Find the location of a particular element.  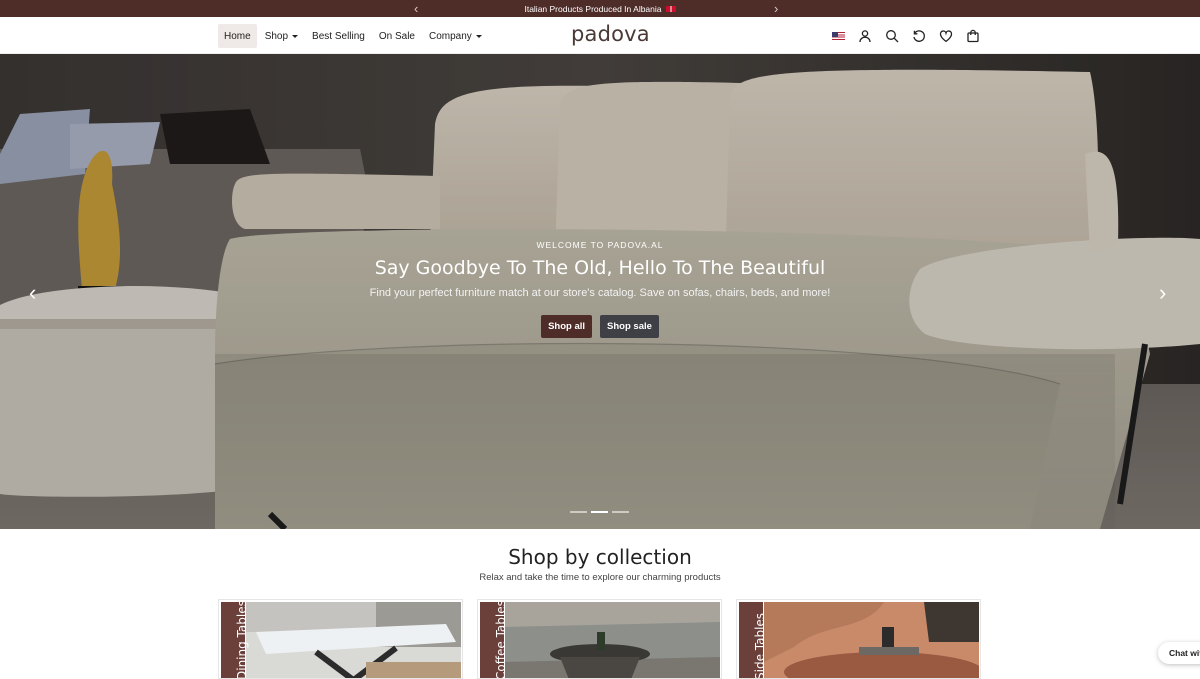

main-nav: Home Shop Best Selling On Sale Company is located at coordinates (353, 36).